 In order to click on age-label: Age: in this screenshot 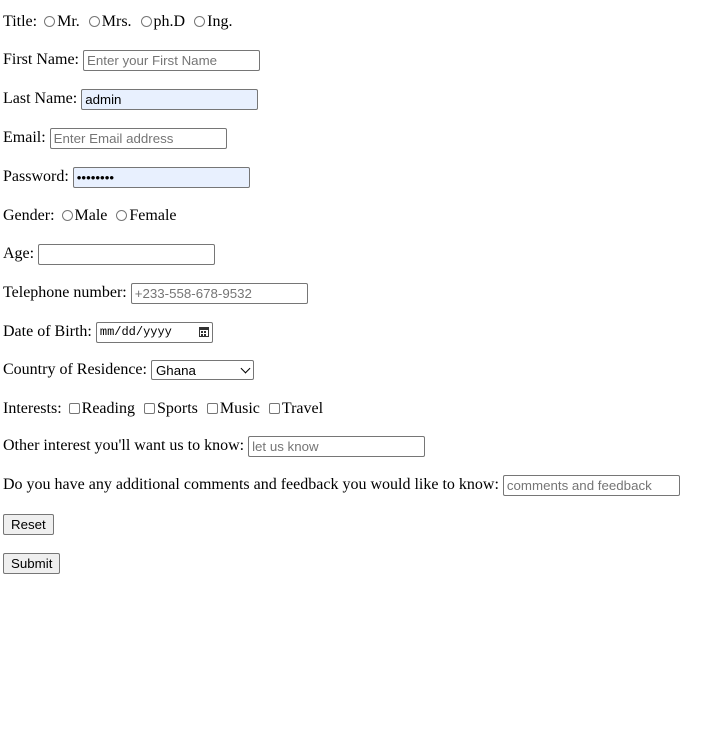, I will do `click(19, 253)`.